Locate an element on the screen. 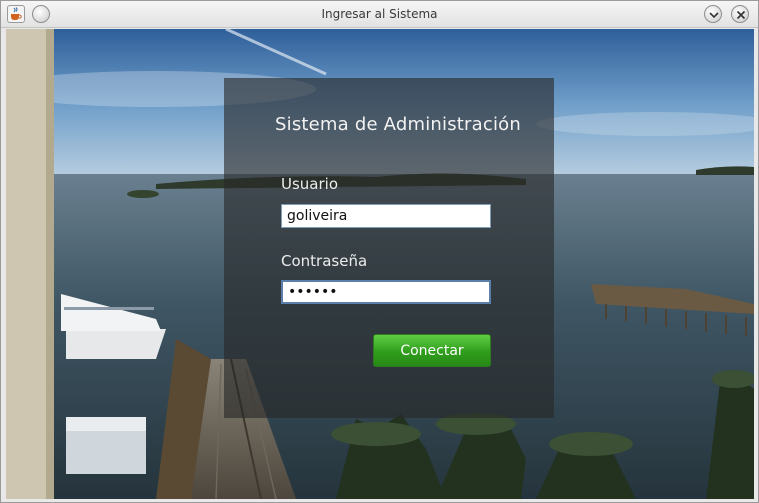  username-field is located at coordinates (386, 216).